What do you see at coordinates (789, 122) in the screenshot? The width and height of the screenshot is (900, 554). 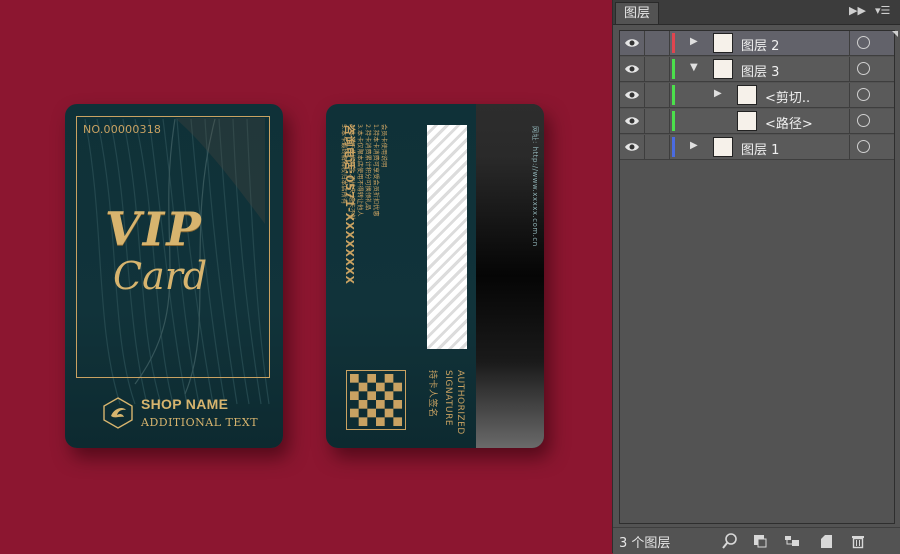 I see `layer-name: <路径>` at bounding box center [789, 122].